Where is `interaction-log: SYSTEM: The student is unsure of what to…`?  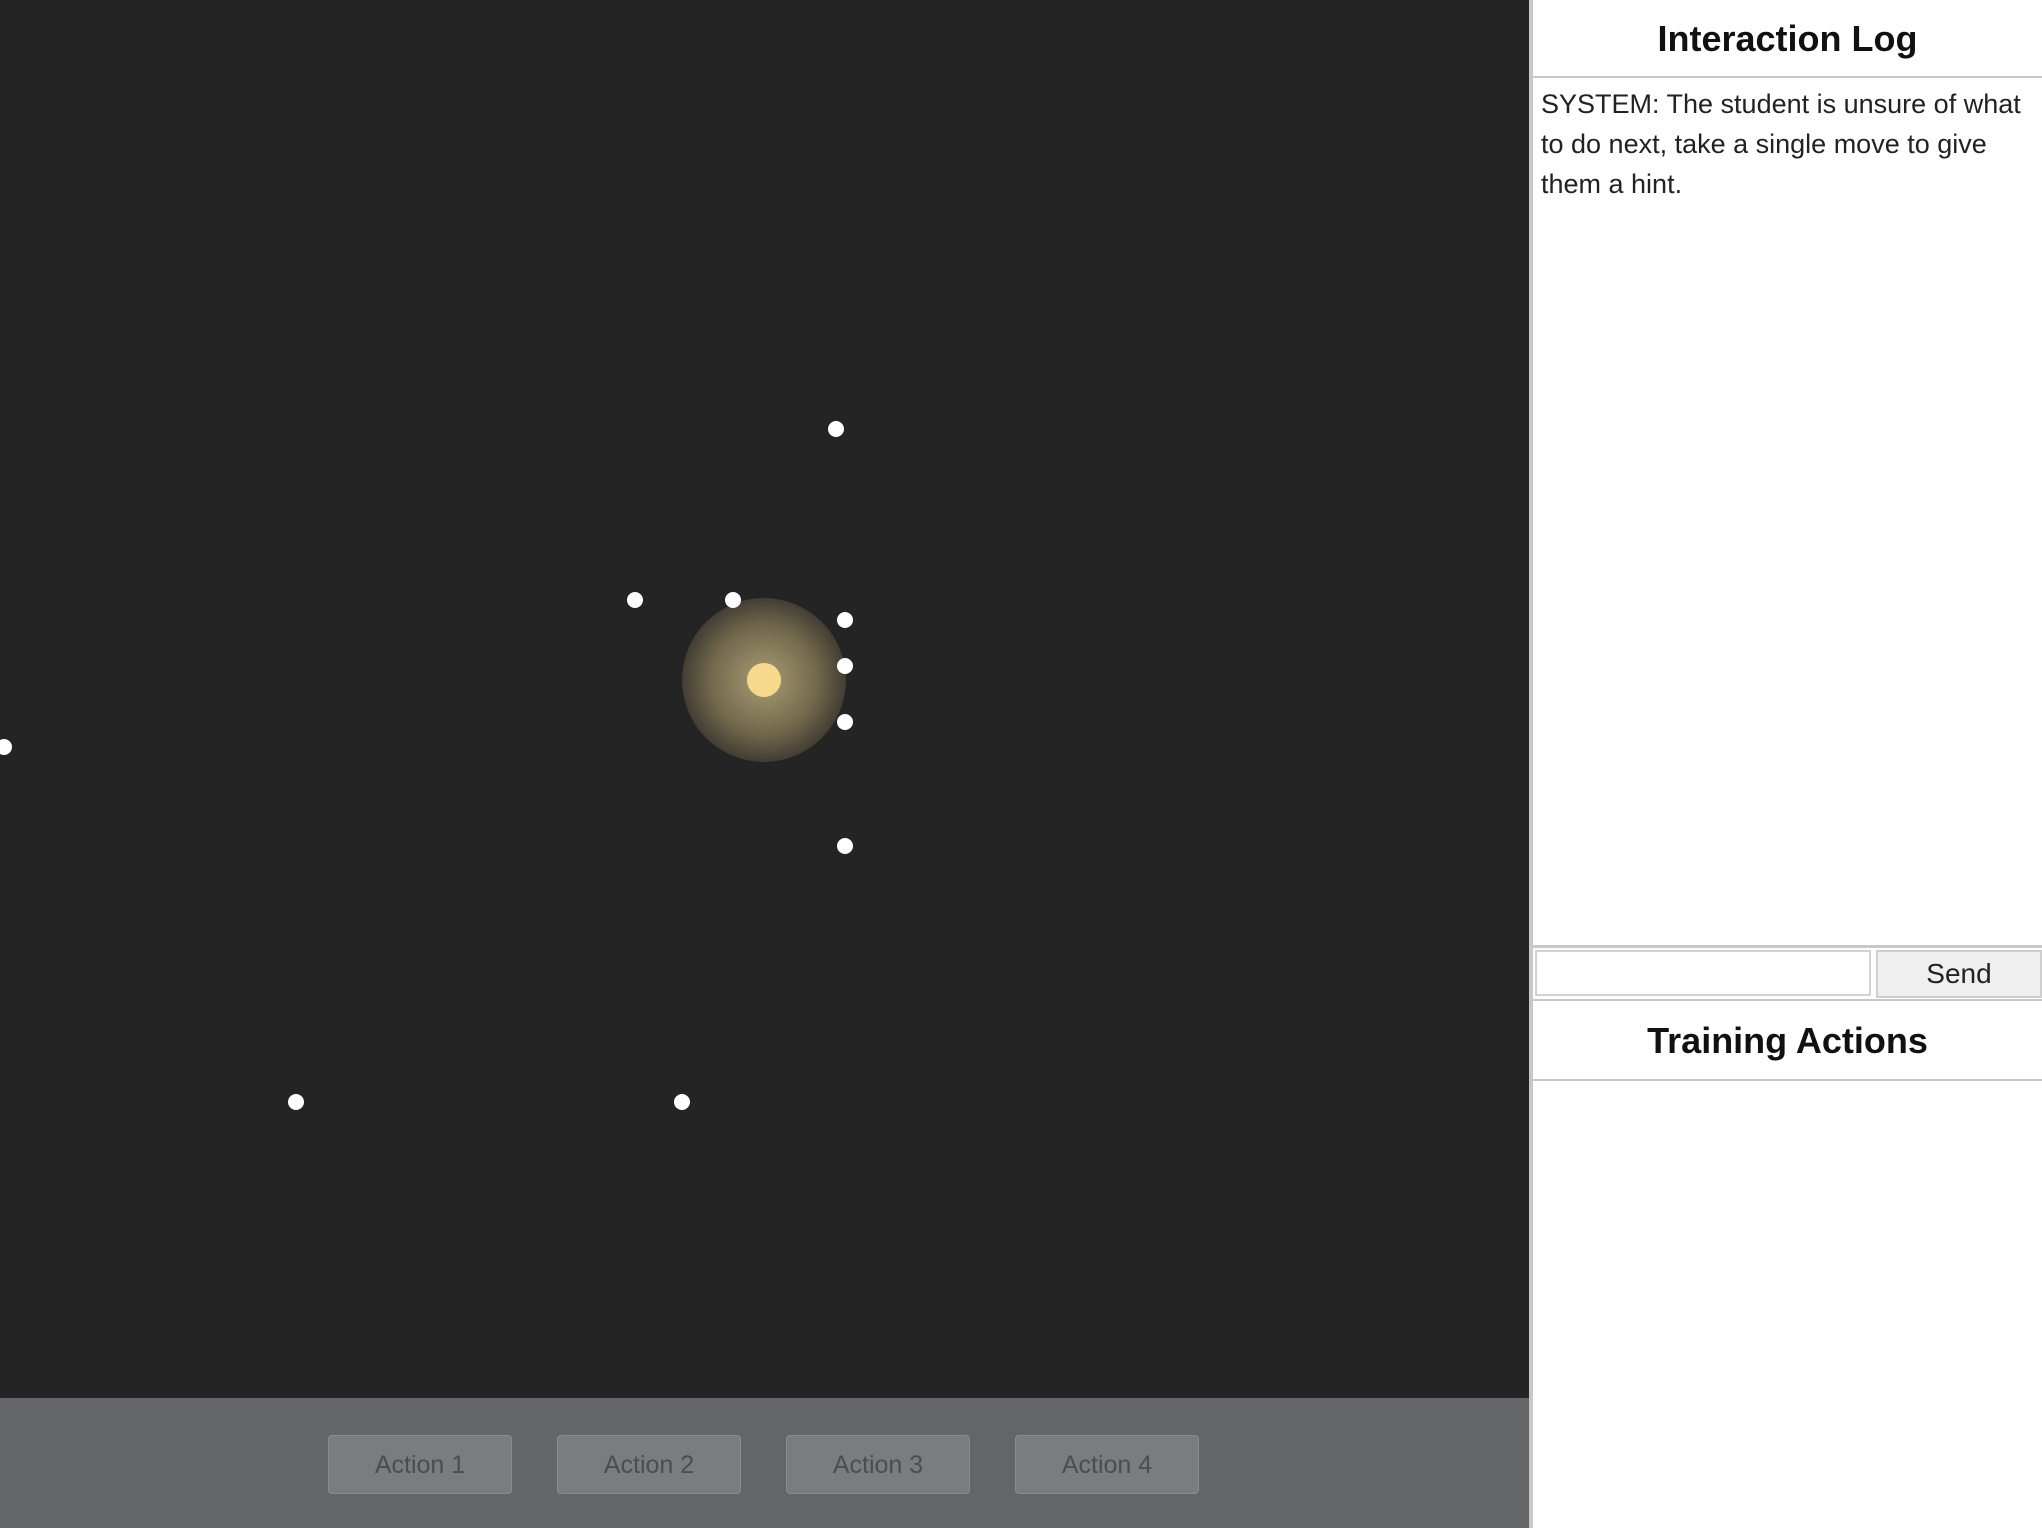
interaction-log: SYSTEM: The student is unsure of what to… is located at coordinates (1787, 513).